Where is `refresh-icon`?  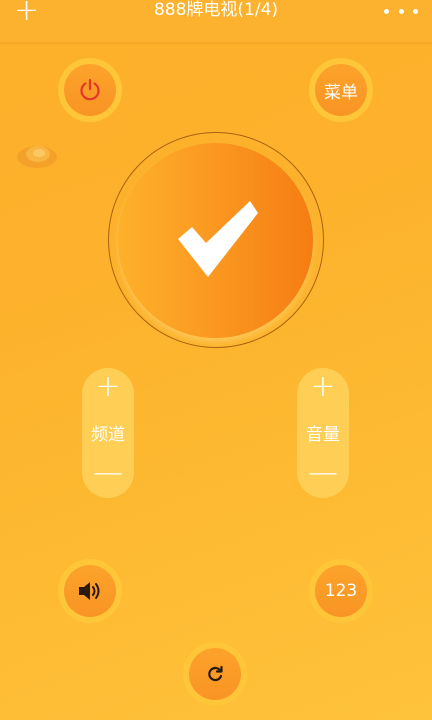
refresh-icon is located at coordinates (215, 673).